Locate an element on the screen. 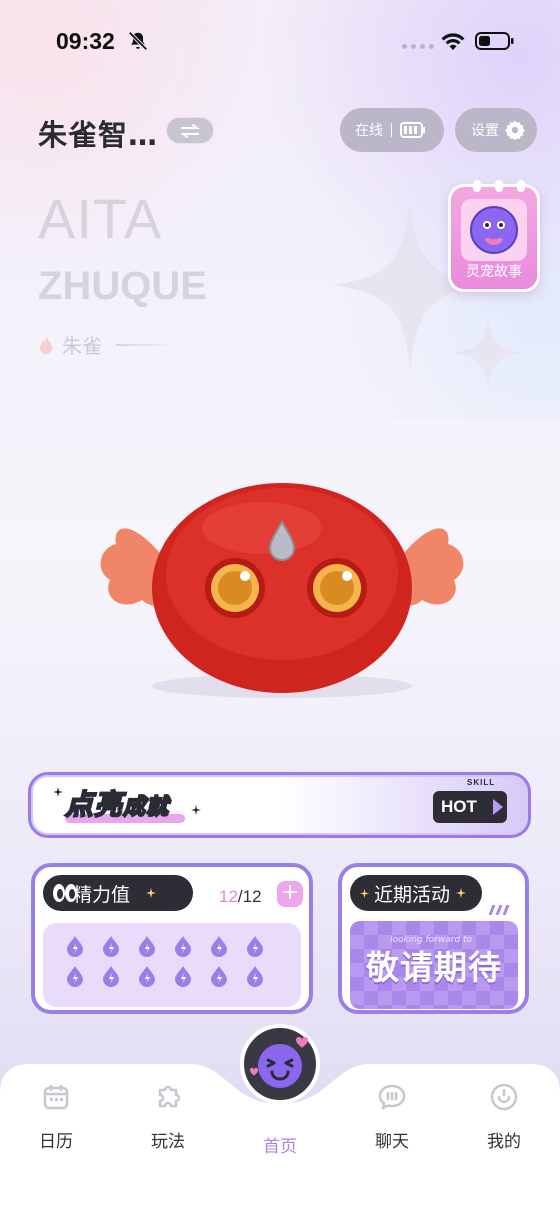 This screenshot has height=1214, width=560. nav-item-calendar: 日历 is located at coordinates (56, 1117).